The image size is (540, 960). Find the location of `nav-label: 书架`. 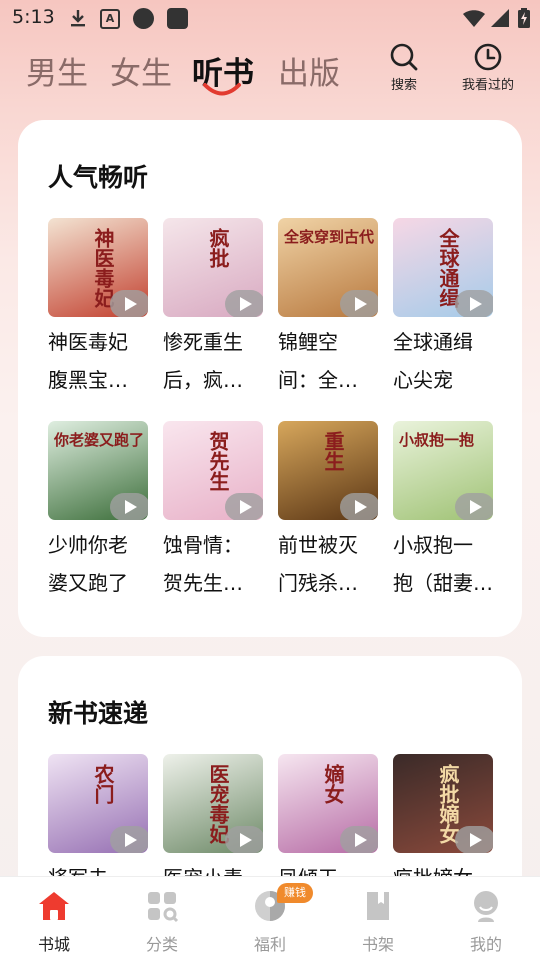

nav-label: 书架 is located at coordinates (377, 944).